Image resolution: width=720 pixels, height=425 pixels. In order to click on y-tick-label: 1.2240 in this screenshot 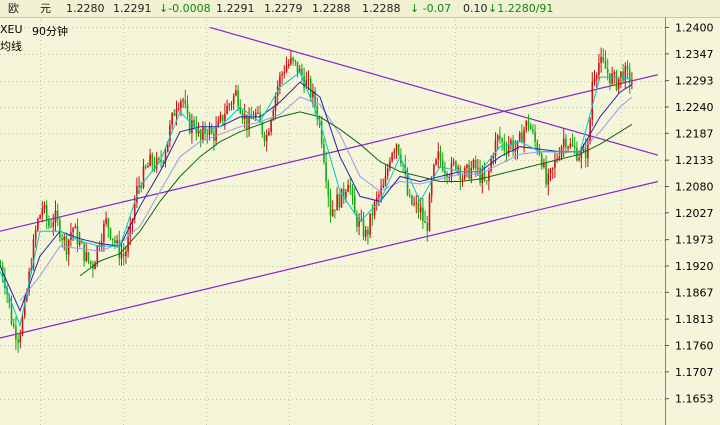, I will do `click(694, 107)`.